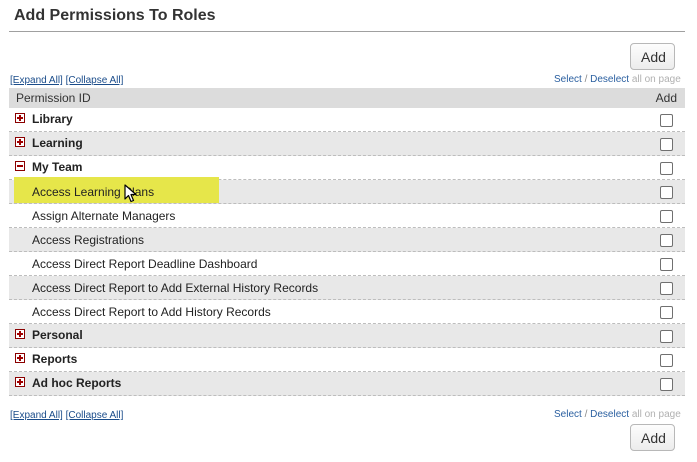  What do you see at coordinates (57, 143) in the screenshot?
I see `group-label: Learning` at bounding box center [57, 143].